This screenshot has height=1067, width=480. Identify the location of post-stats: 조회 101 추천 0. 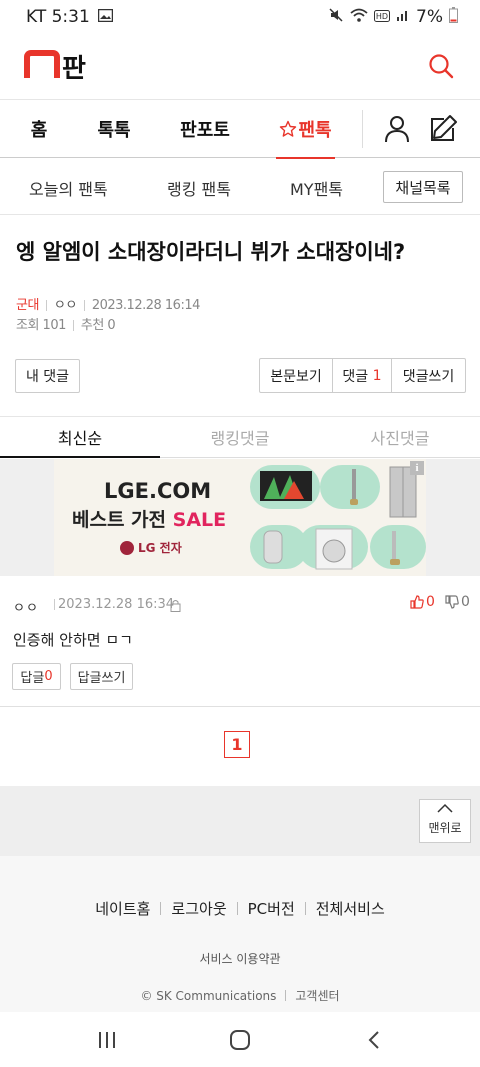
(66, 323).